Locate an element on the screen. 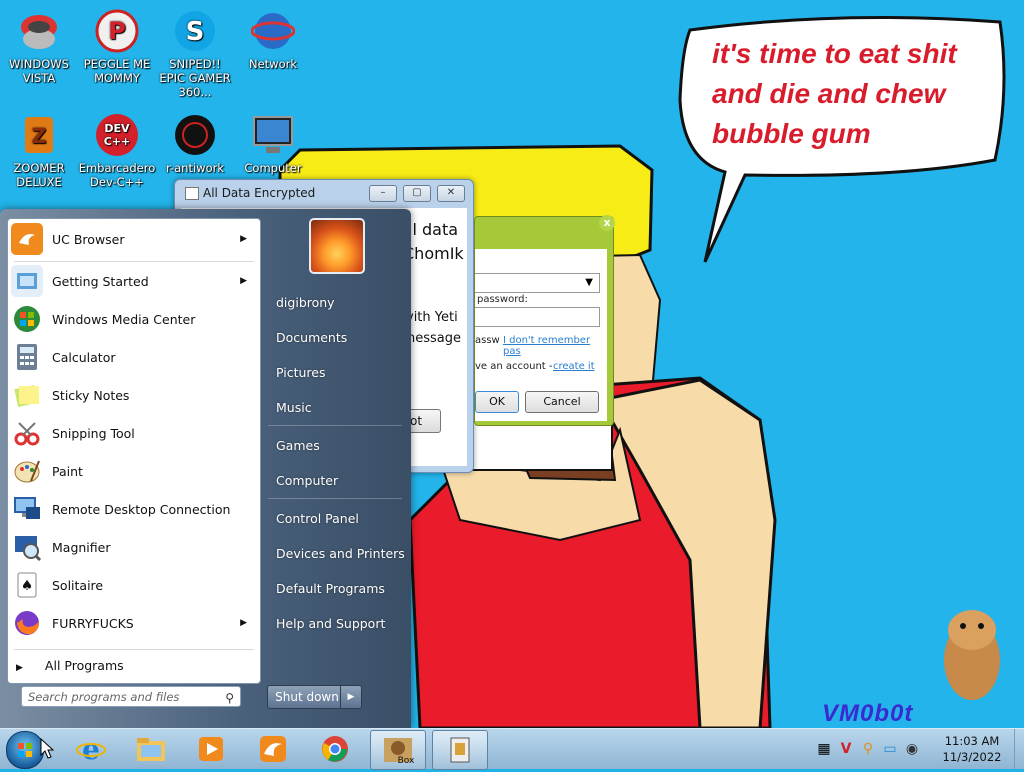 This screenshot has width=1024, height=772. right-item-computer: Computer is located at coordinates (307, 480).